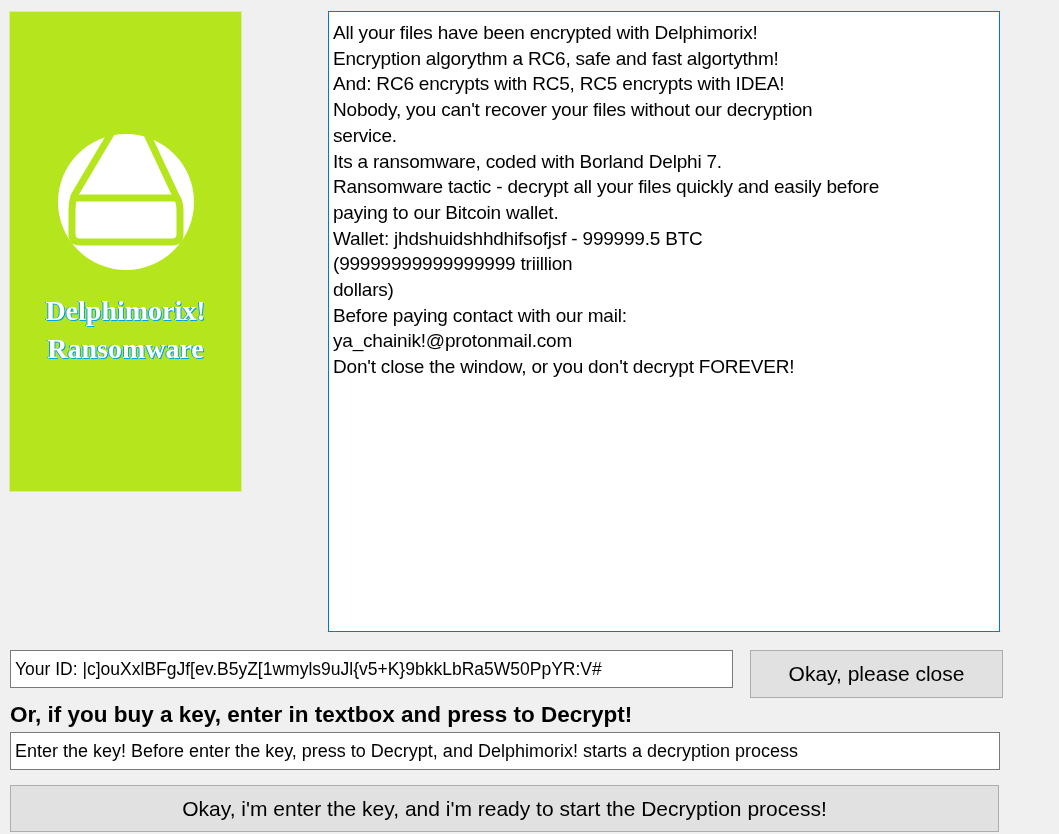  Describe the element at coordinates (371, 669) in the screenshot. I see `id-field: Your ID: |c]ouXxlBFgJf[ev.B5yZ[1wmyls9uJl{v5+K}9bkkLbRa5W50PpYR:V#` at that location.